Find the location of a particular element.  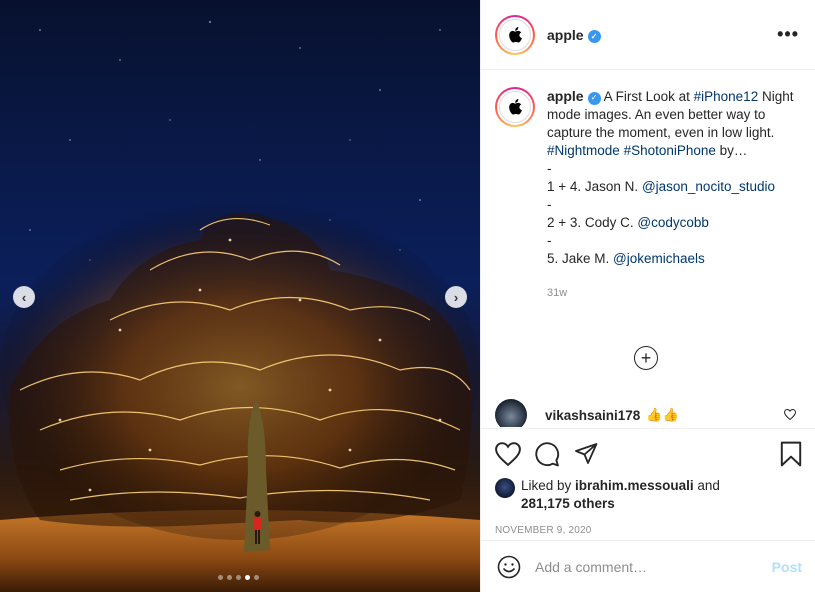

hashtag-link: #Nightmode is located at coordinates (583, 150).